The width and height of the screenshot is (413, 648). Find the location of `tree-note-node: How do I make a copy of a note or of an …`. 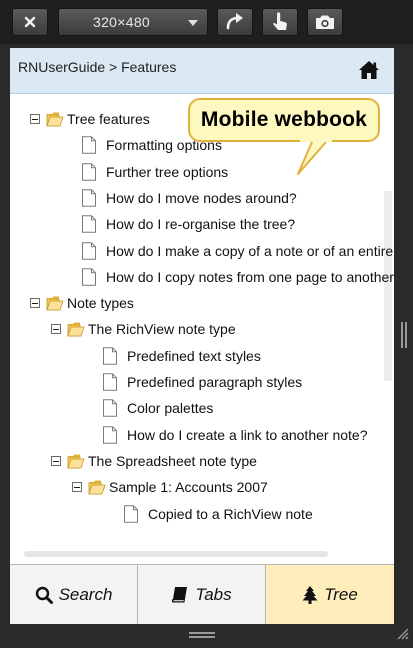

tree-note-node: How do I make a copy of a note or of an … is located at coordinates (237, 251).